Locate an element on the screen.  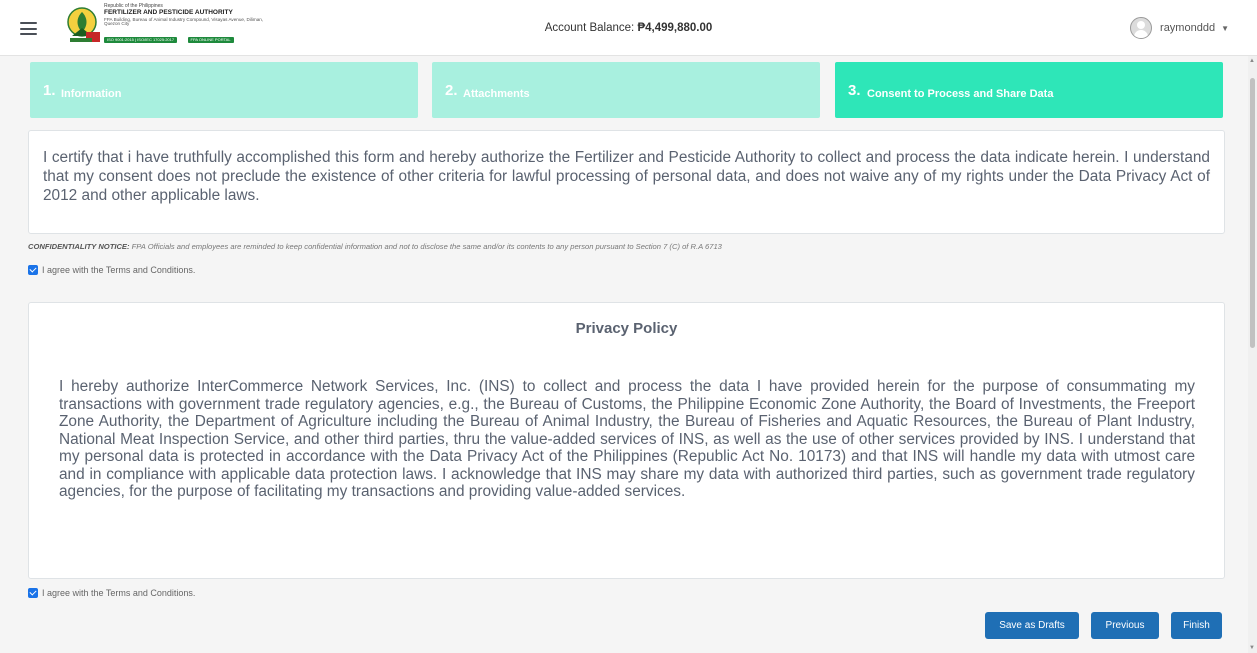
agency-name: FERTILIZER AND PESTICIDE AUTHORITY is located at coordinates (168, 12).